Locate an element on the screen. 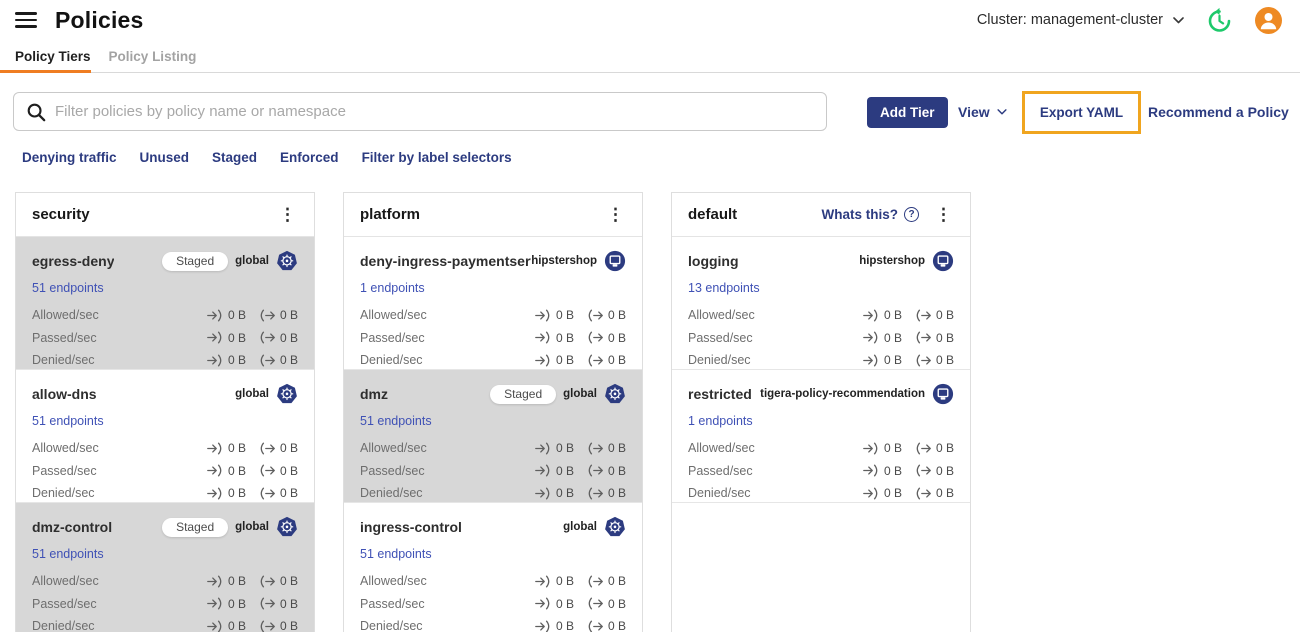 This screenshot has height=632, width=1300. view-button: View is located at coordinates (982, 111).